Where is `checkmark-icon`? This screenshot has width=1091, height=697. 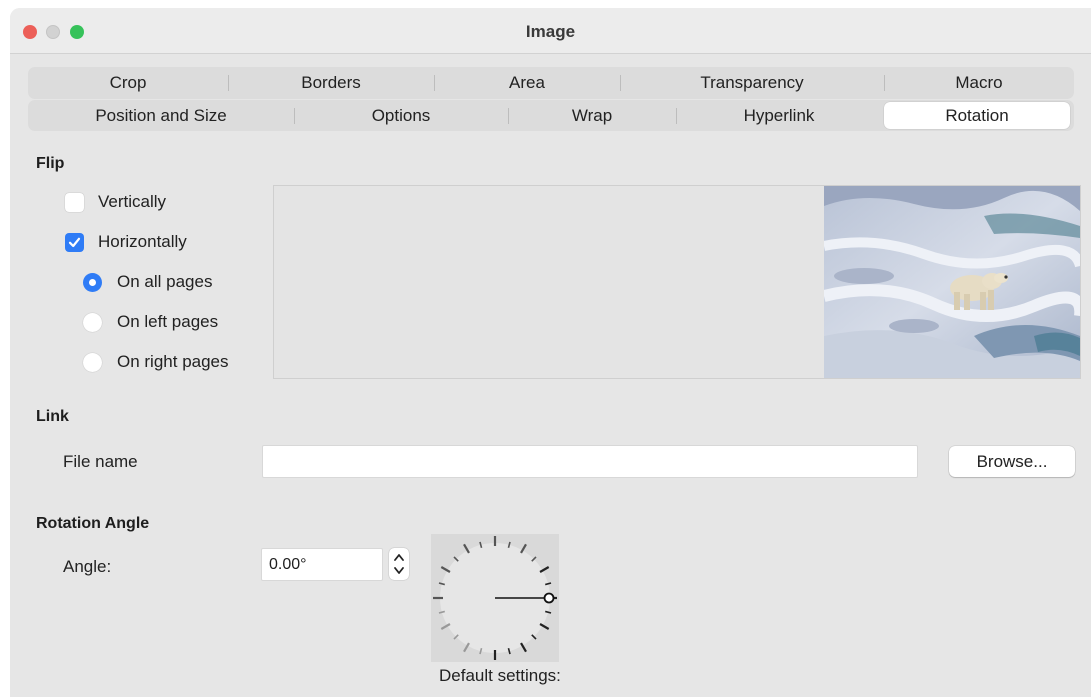
checkmark-icon is located at coordinates (74, 242).